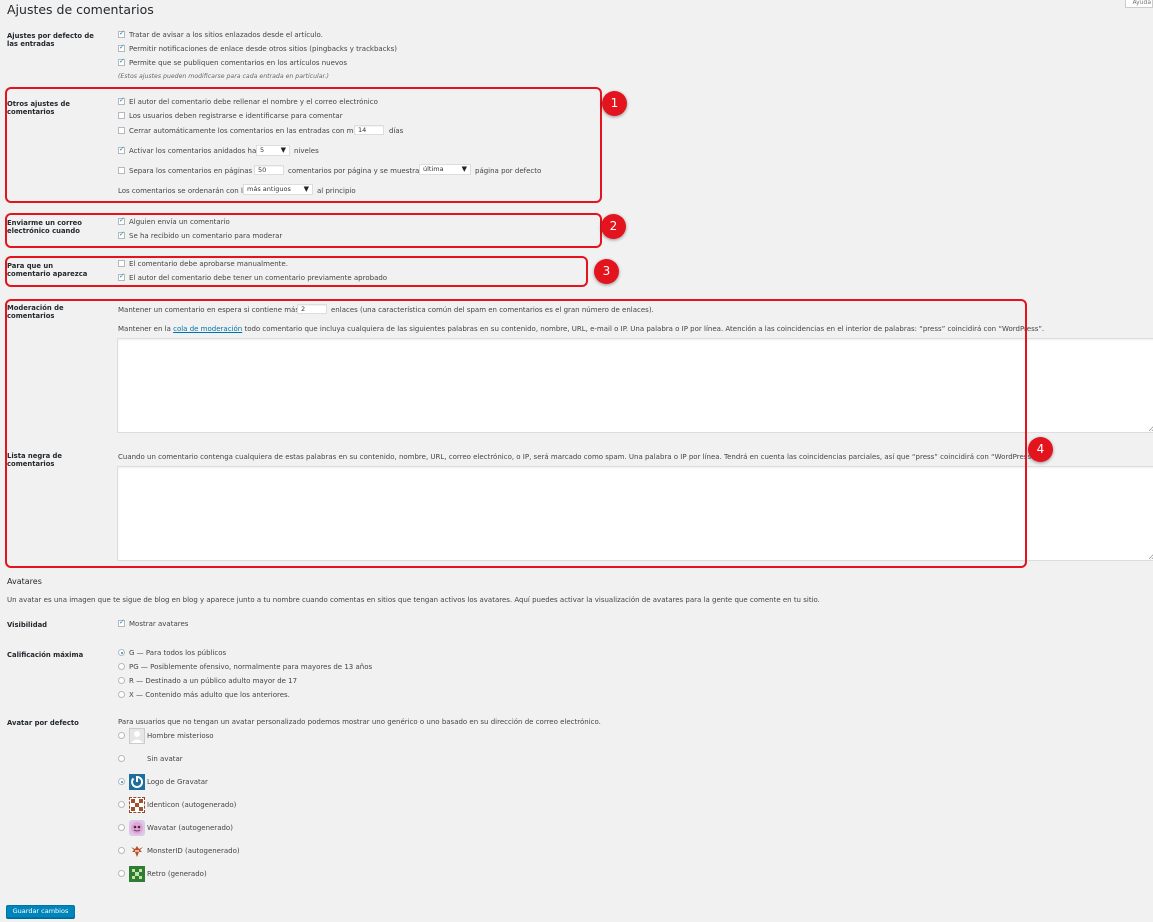 The height and width of the screenshot is (922, 1153). What do you see at coordinates (121, 827) in the screenshot?
I see `avatar-radio-wavatar` at bounding box center [121, 827].